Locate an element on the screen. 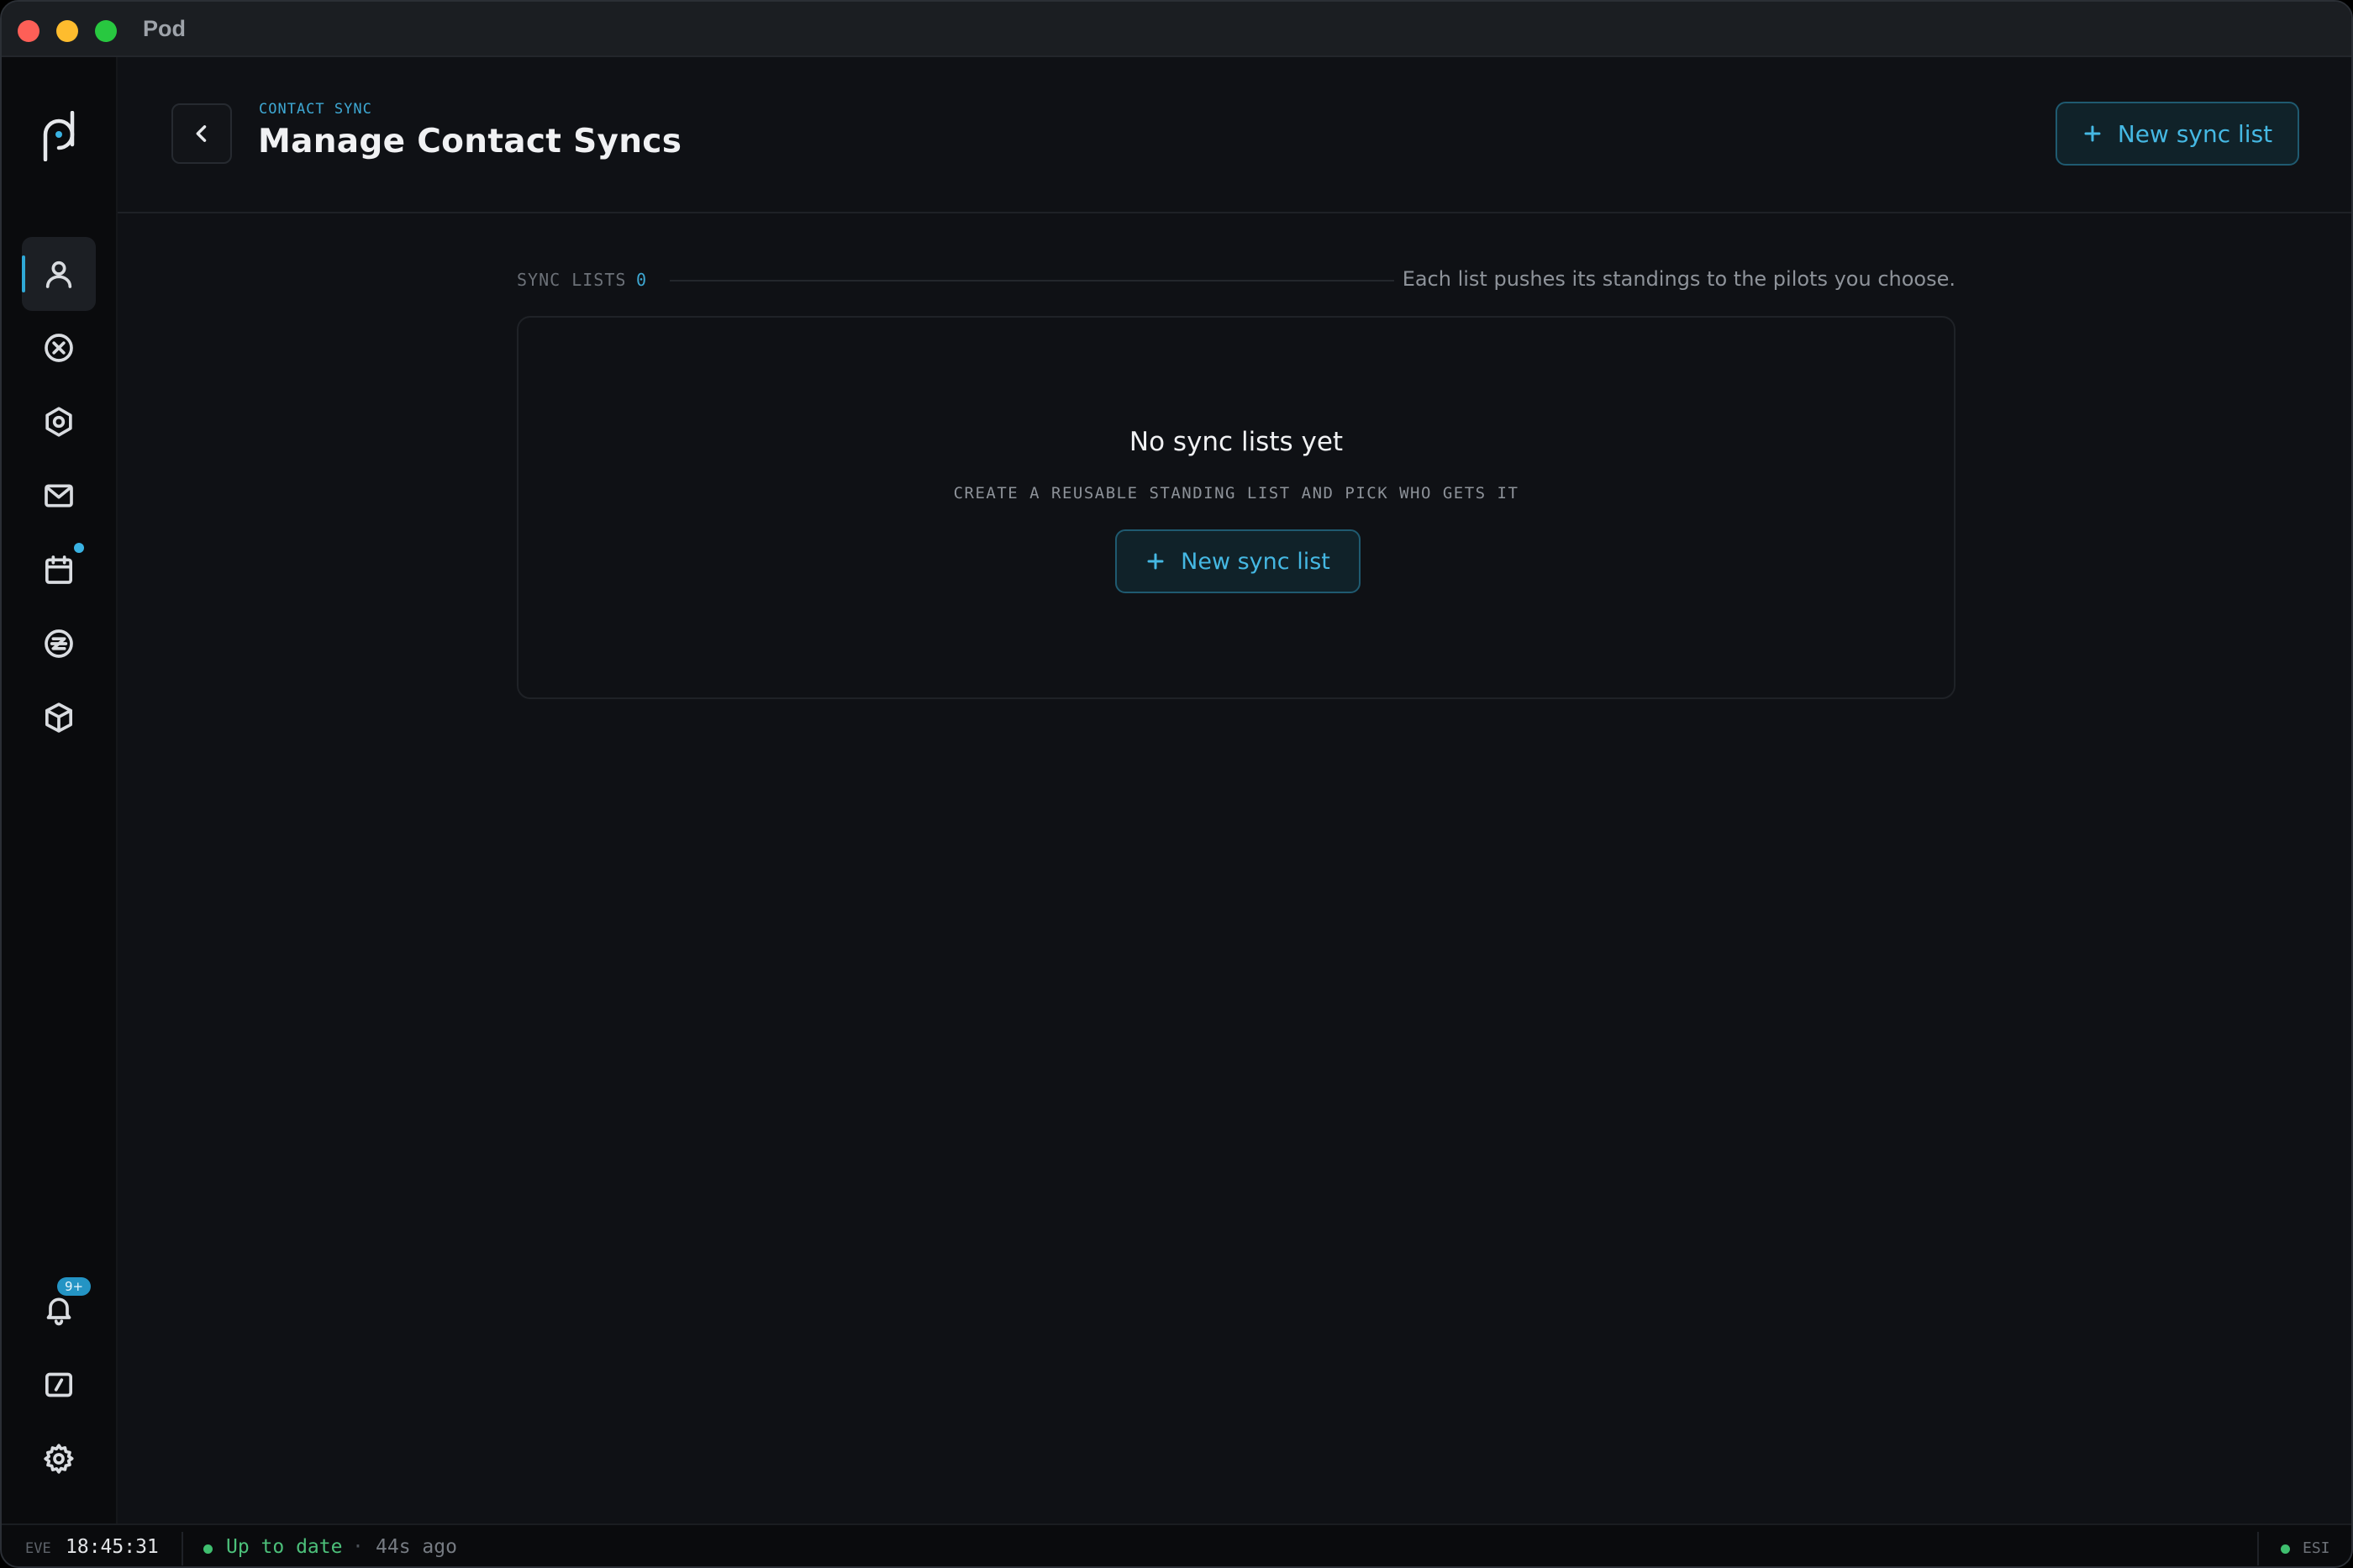 The width and height of the screenshot is (2353, 1568). user-icon is located at coordinates (58, 274).